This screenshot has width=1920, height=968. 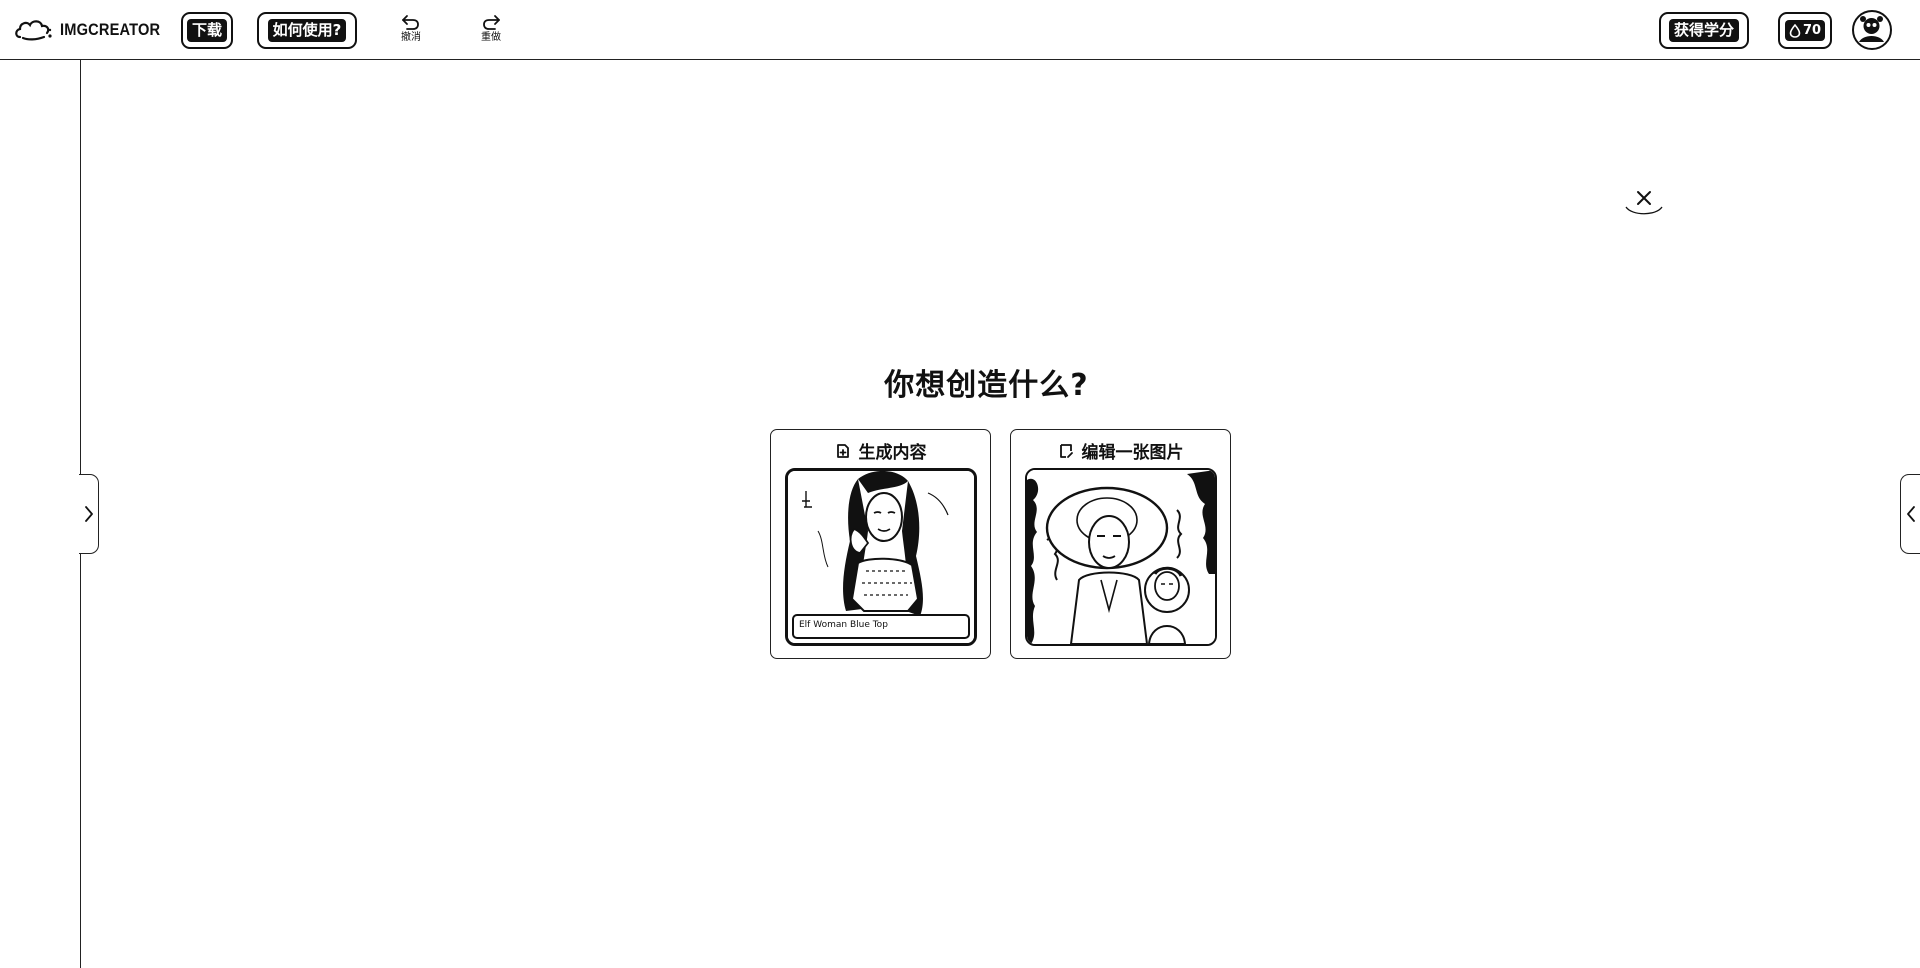 I want to click on card-title: 生成内容, so click(x=892, y=453).